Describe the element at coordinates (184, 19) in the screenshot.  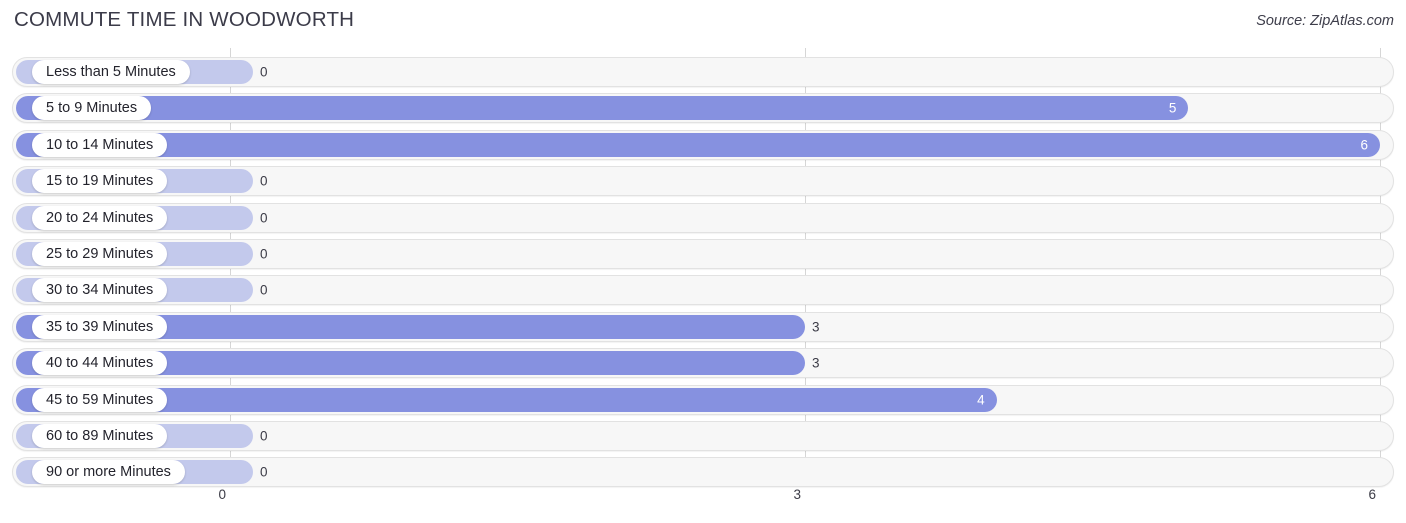
I see `page-title: COMMUTE TIME IN WOODWORTH` at that location.